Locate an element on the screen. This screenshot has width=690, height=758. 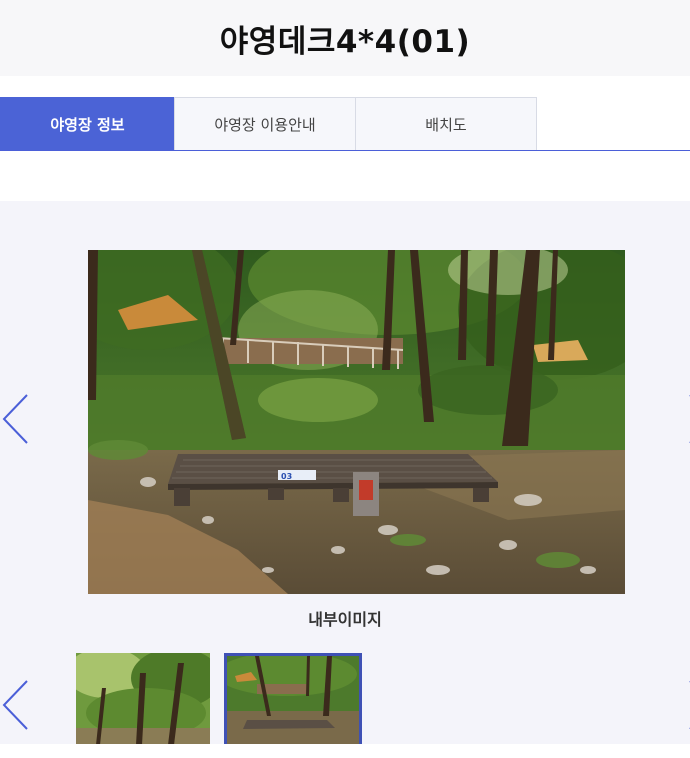
thumbnail-prev-button is located at coordinates (22, 705).